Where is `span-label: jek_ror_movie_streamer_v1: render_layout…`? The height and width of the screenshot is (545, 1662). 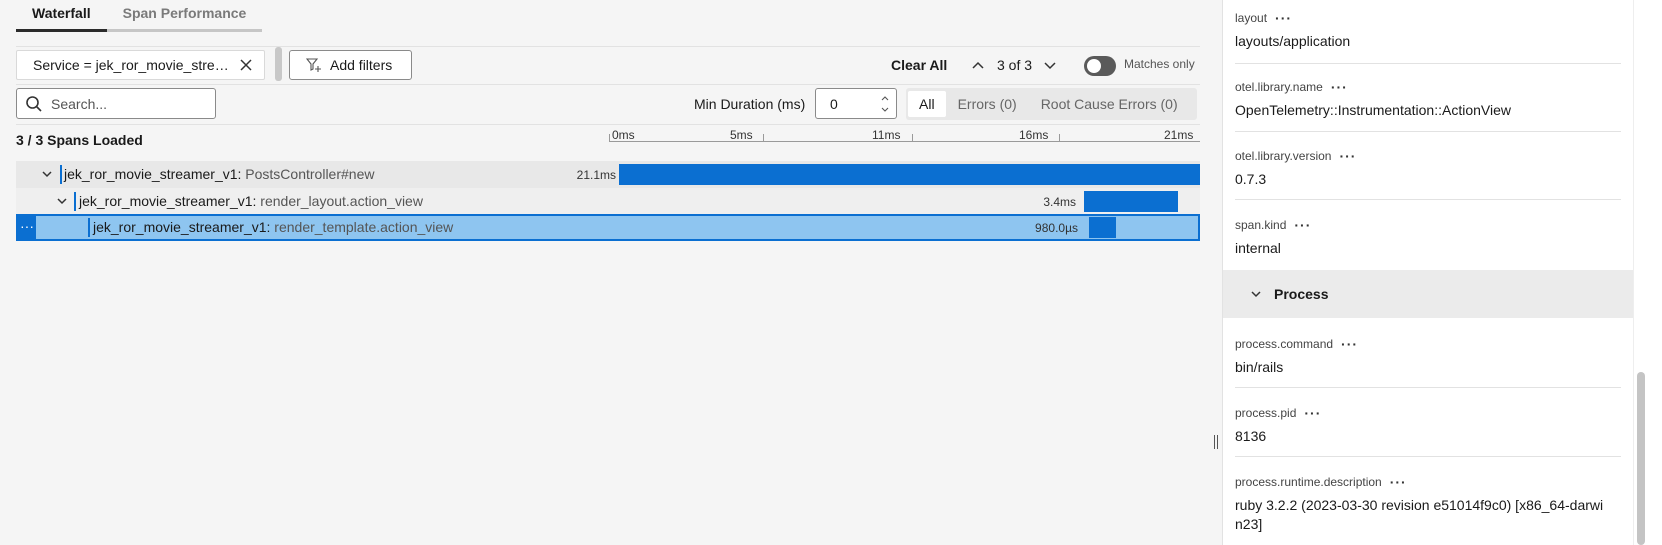 span-label: jek_ror_movie_streamer_v1: render_layout… is located at coordinates (251, 201).